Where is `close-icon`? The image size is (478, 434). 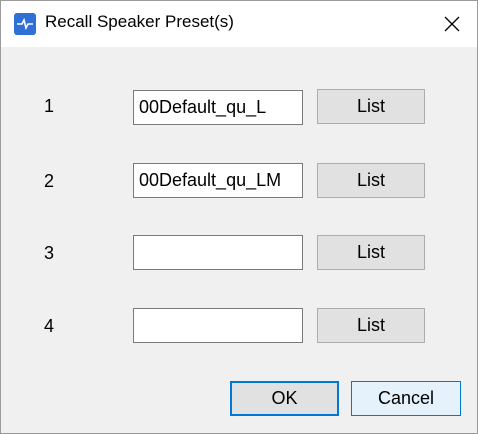 close-icon is located at coordinates (452, 24).